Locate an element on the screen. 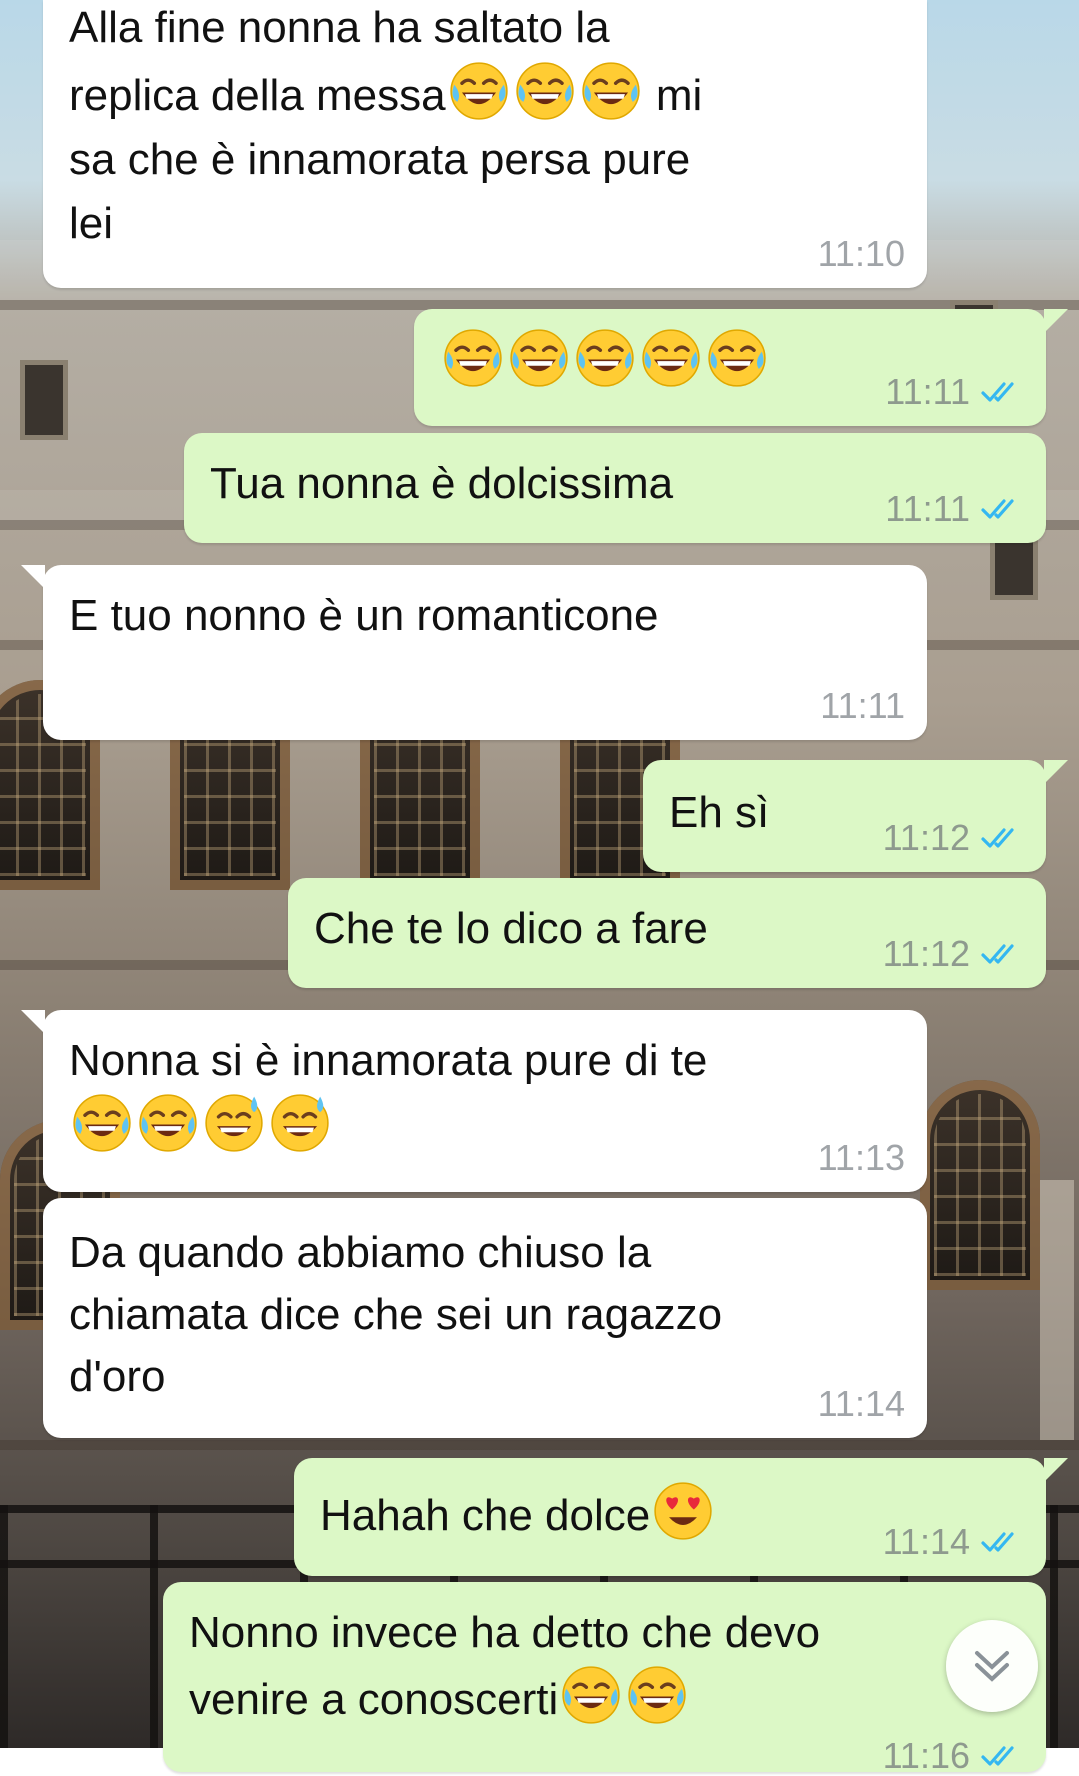 This screenshot has height=1776, width=1079. message-outgoing: Eh sì 11:12 is located at coordinates (855, 816).